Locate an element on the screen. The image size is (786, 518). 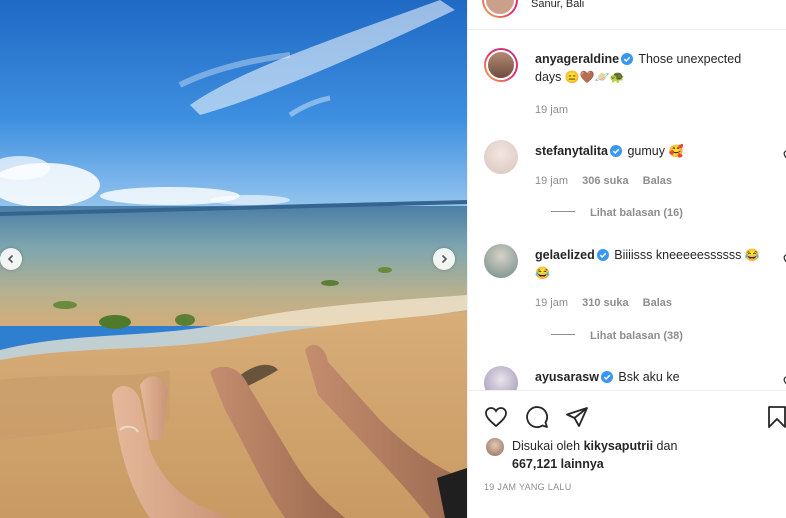
author-avatar is located at coordinates (500, 9).